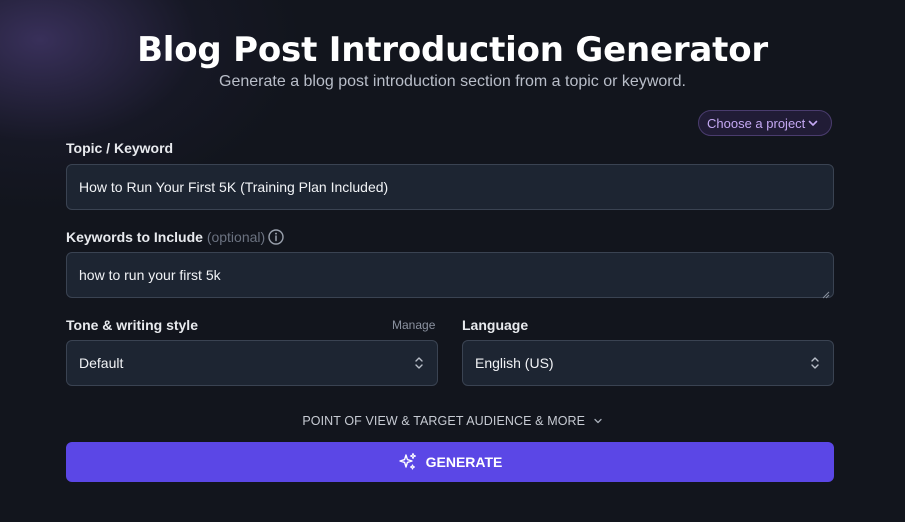 This screenshot has width=905, height=522. I want to click on tone-select: Default, so click(252, 363).